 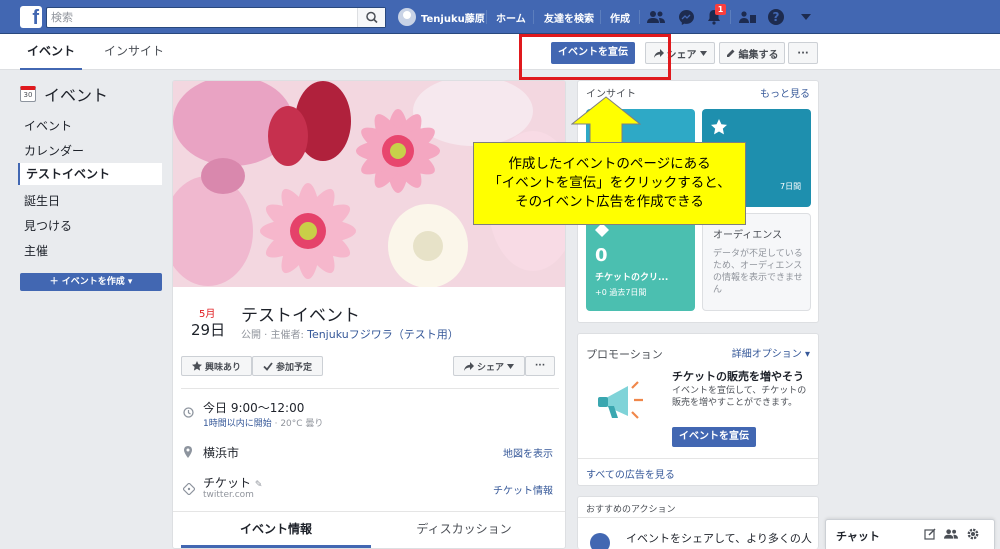 I want to click on avatar, so click(x=407, y=17).